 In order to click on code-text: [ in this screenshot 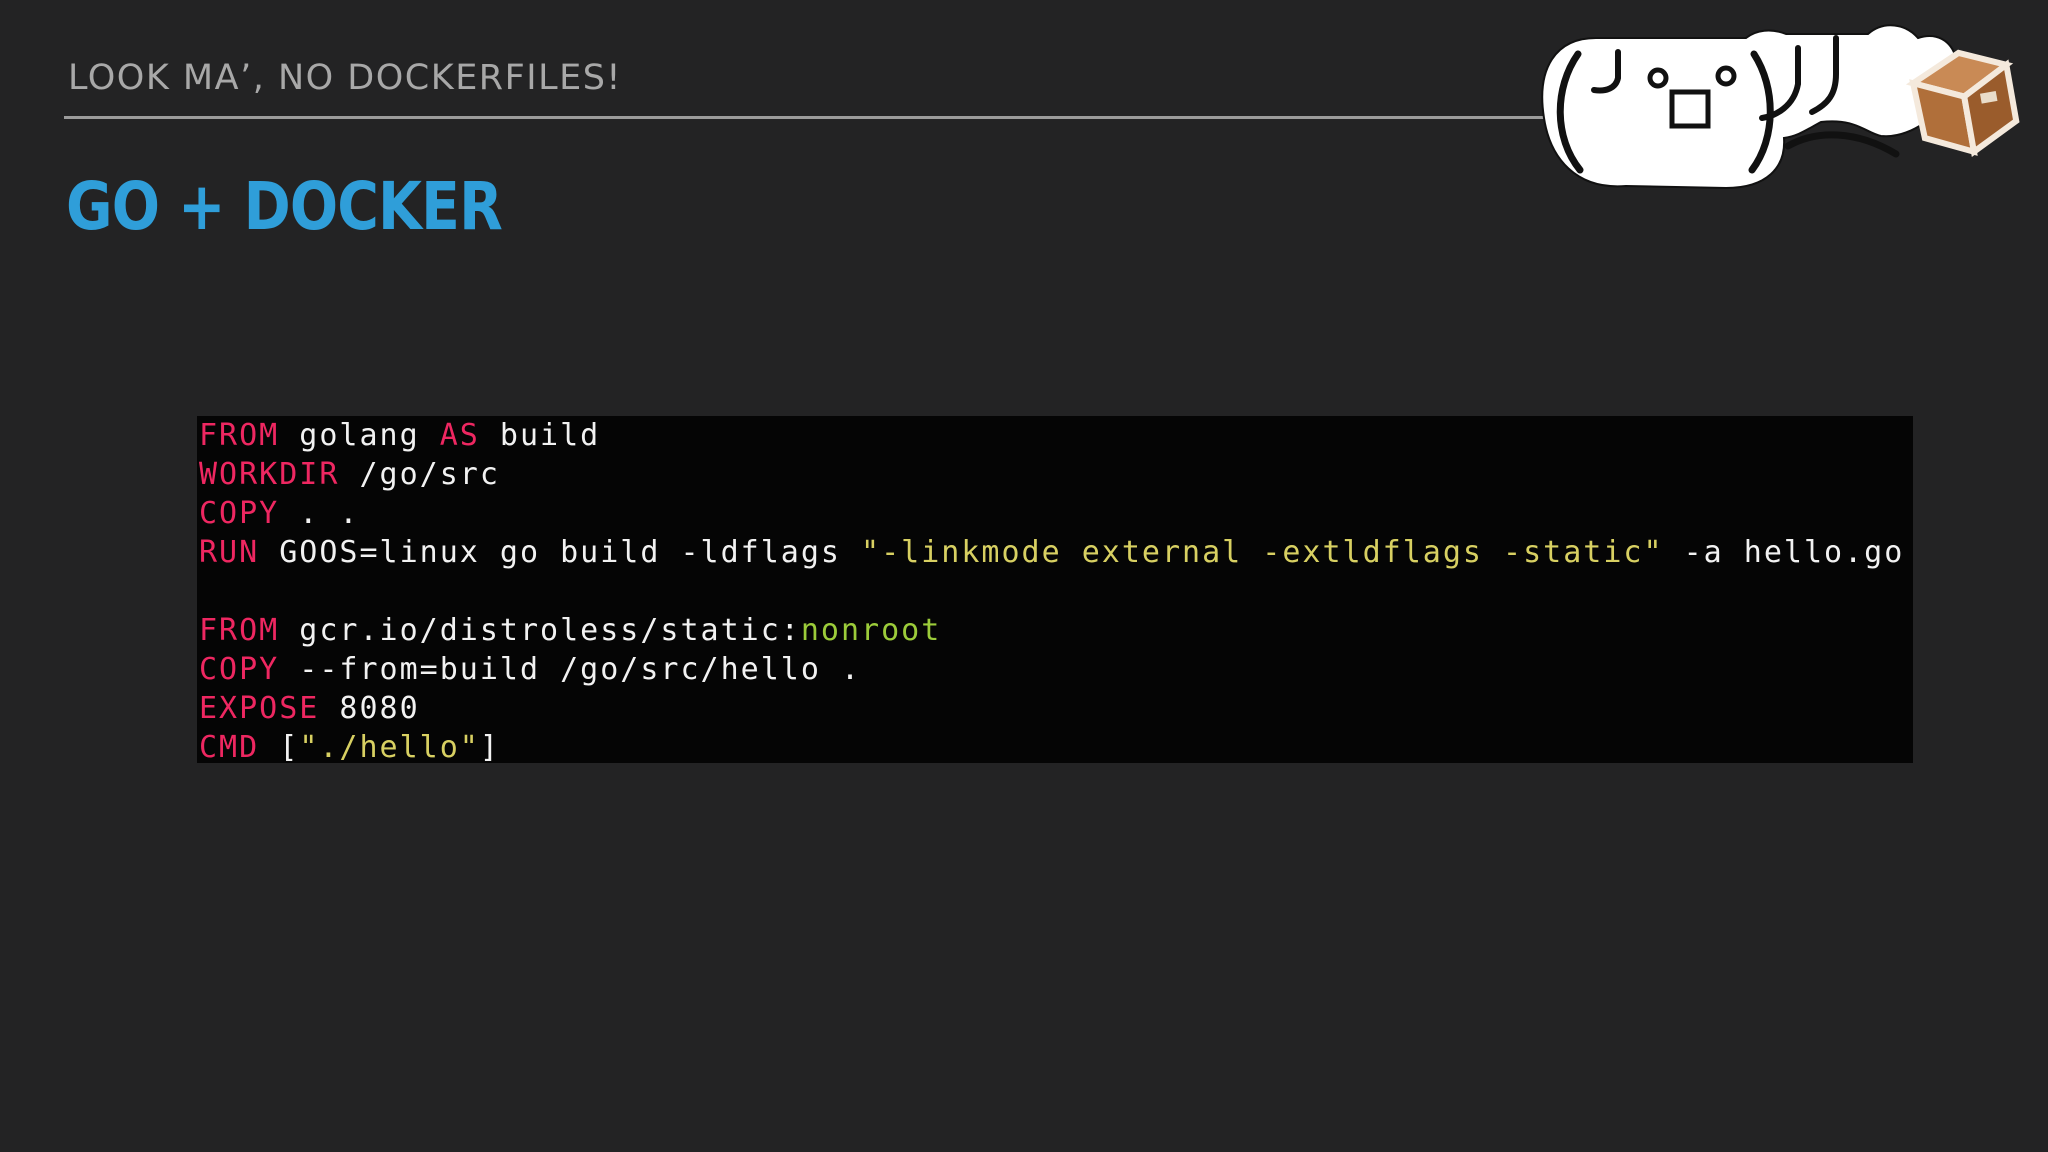, I will do `click(279, 747)`.